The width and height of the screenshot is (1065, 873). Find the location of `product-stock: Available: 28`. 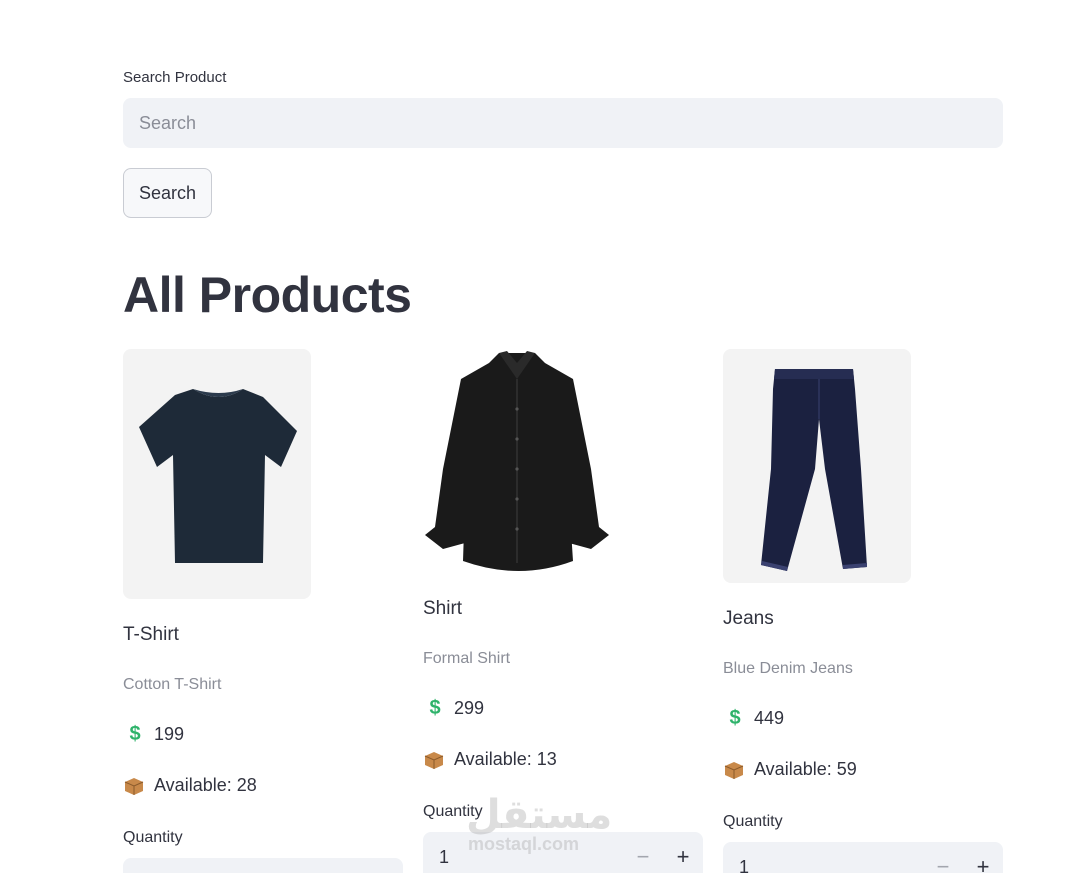

product-stock: Available: 28 is located at coordinates (190, 785).